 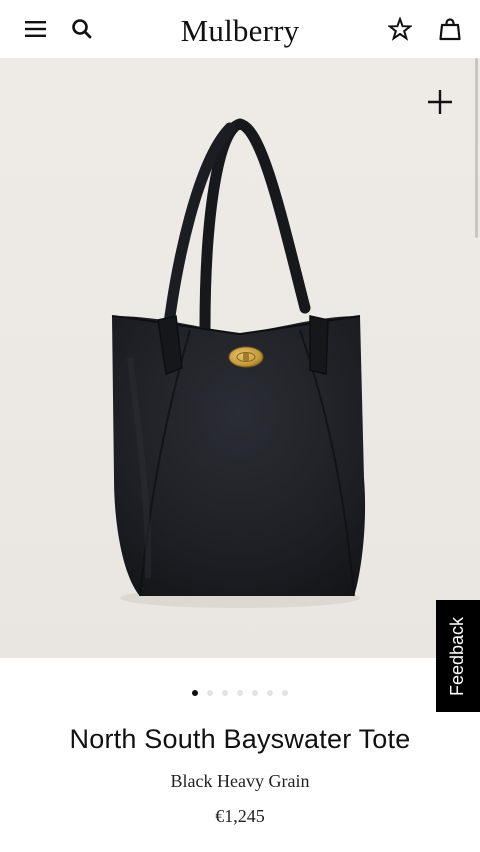 What do you see at coordinates (450, 29) in the screenshot?
I see `bag-icon` at bounding box center [450, 29].